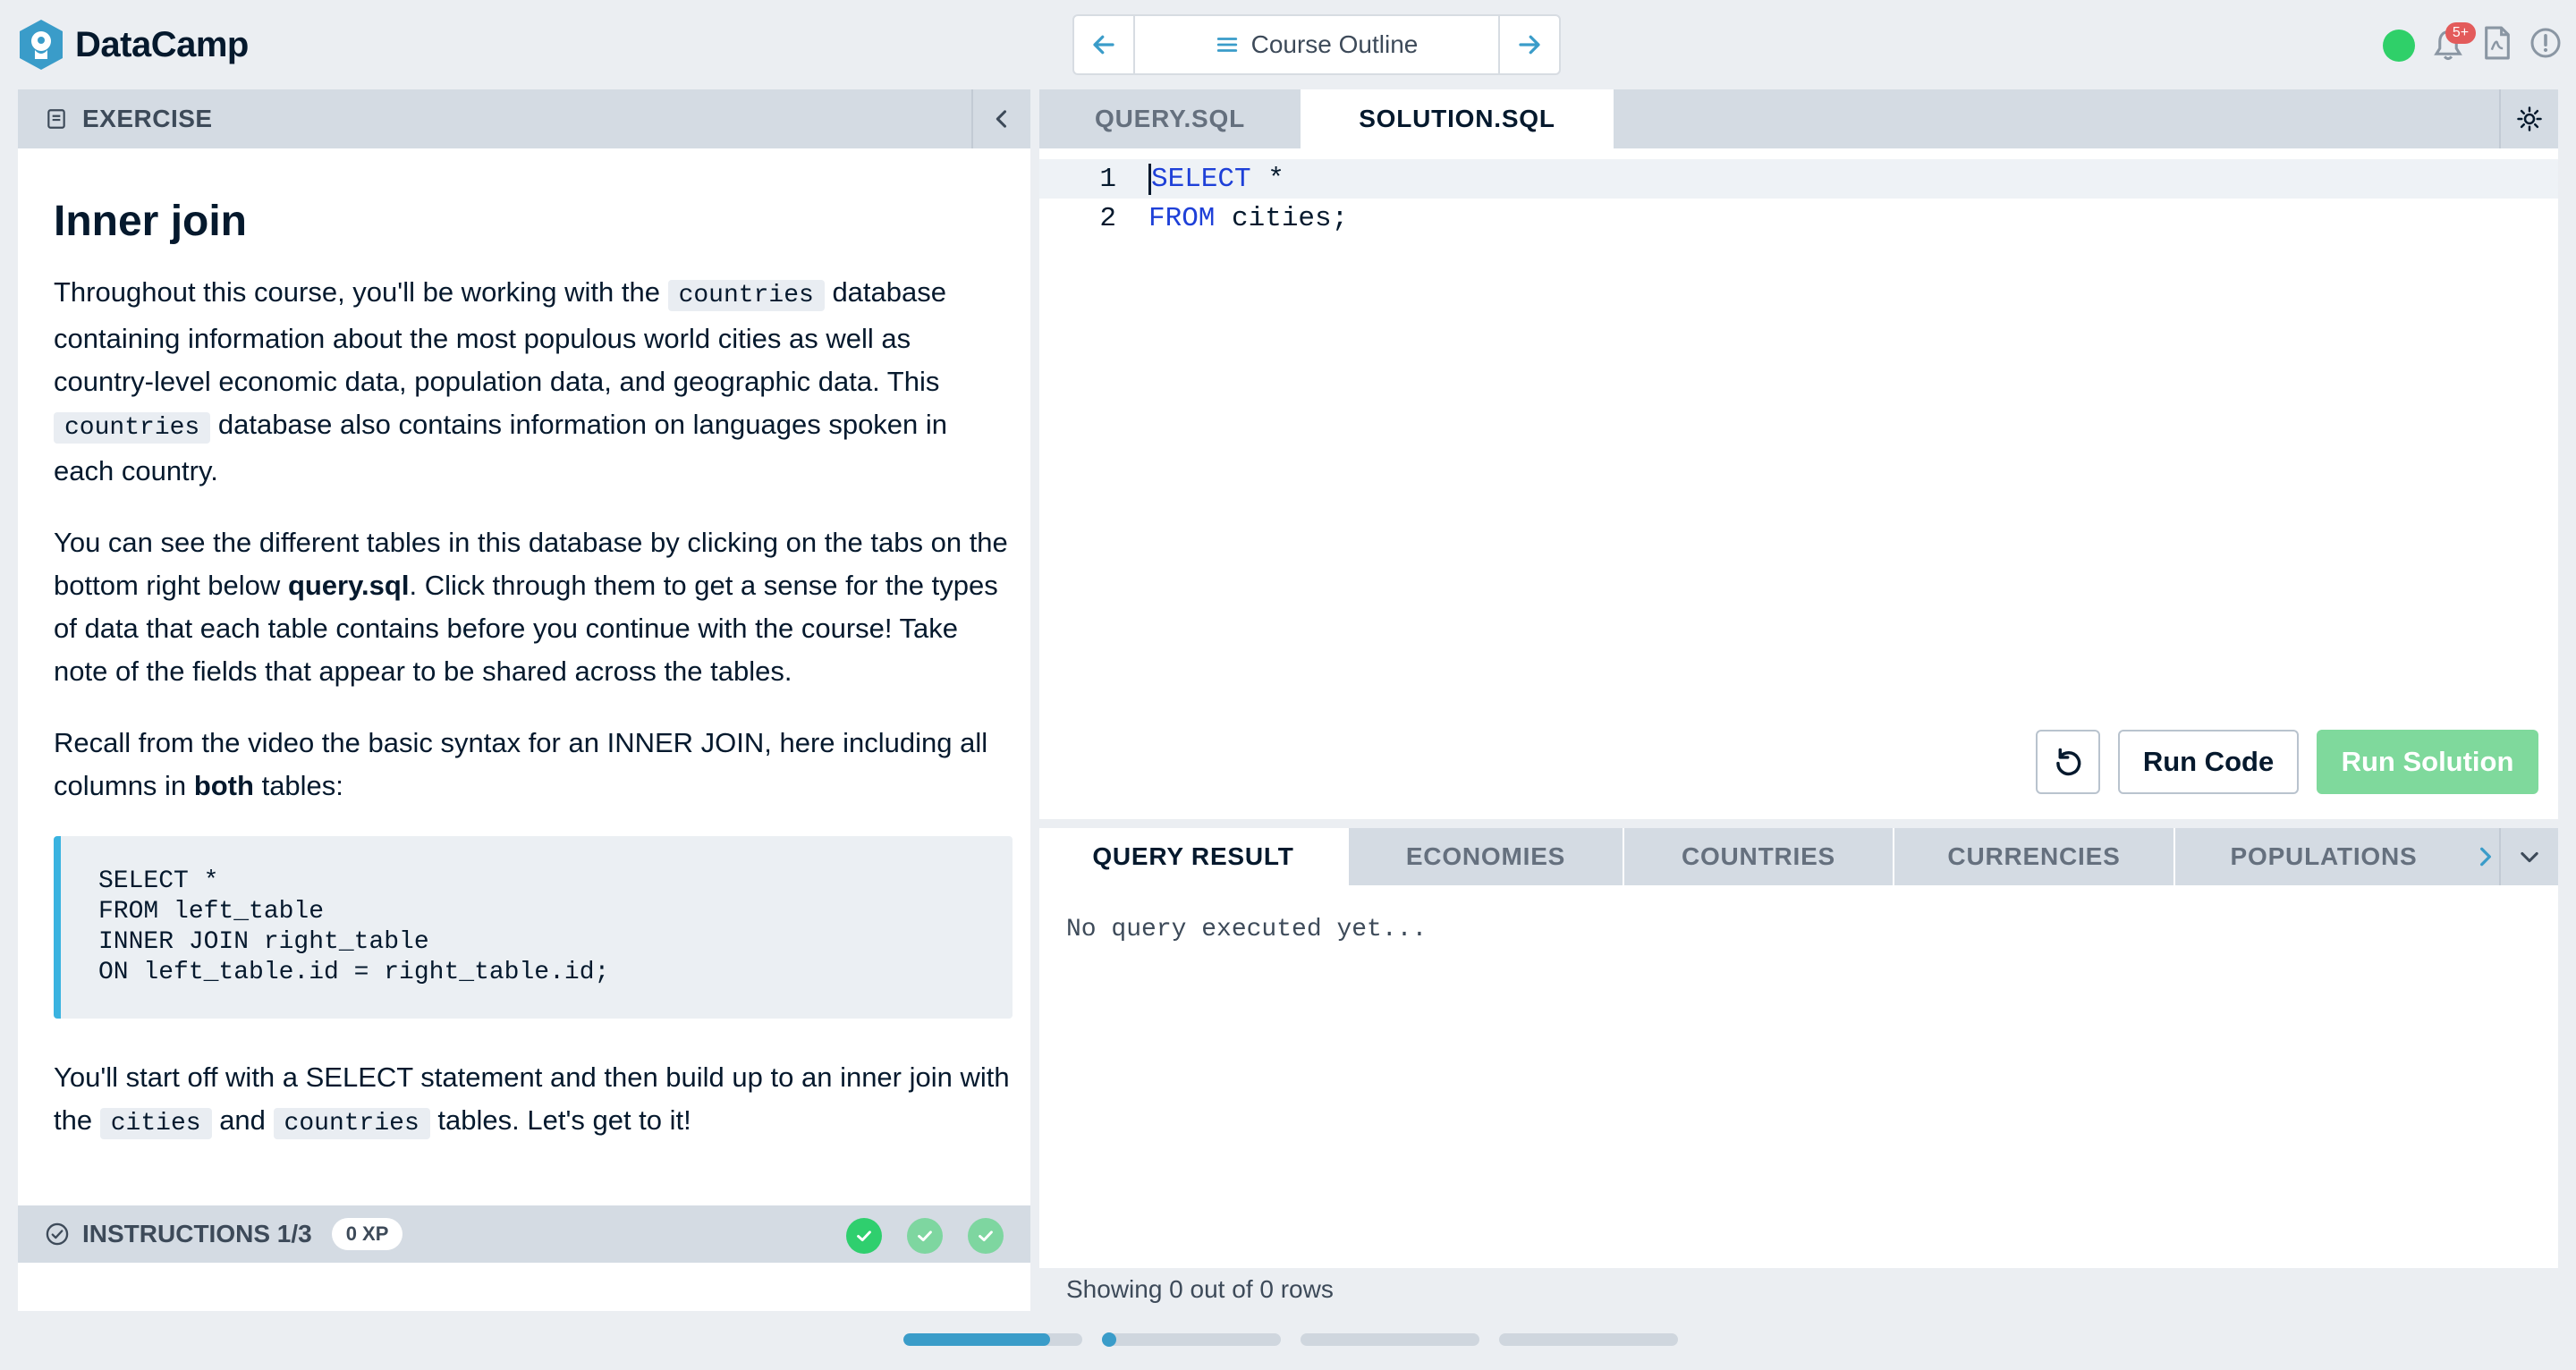  I want to click on arrow-right-icon, so click(1529, 45).